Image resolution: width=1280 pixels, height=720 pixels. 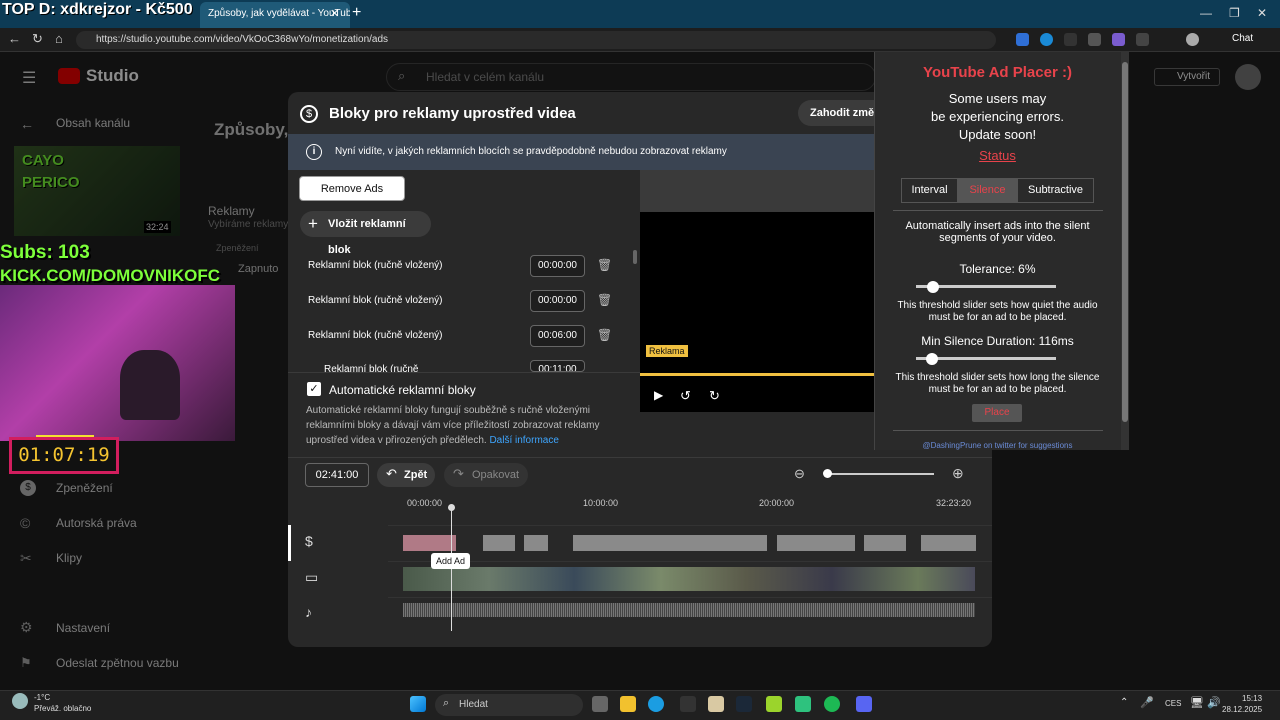 What do you see at coordinates (832, 704) in the screenshot?
I see `spotify-icon` at bounding box center [832, 704].